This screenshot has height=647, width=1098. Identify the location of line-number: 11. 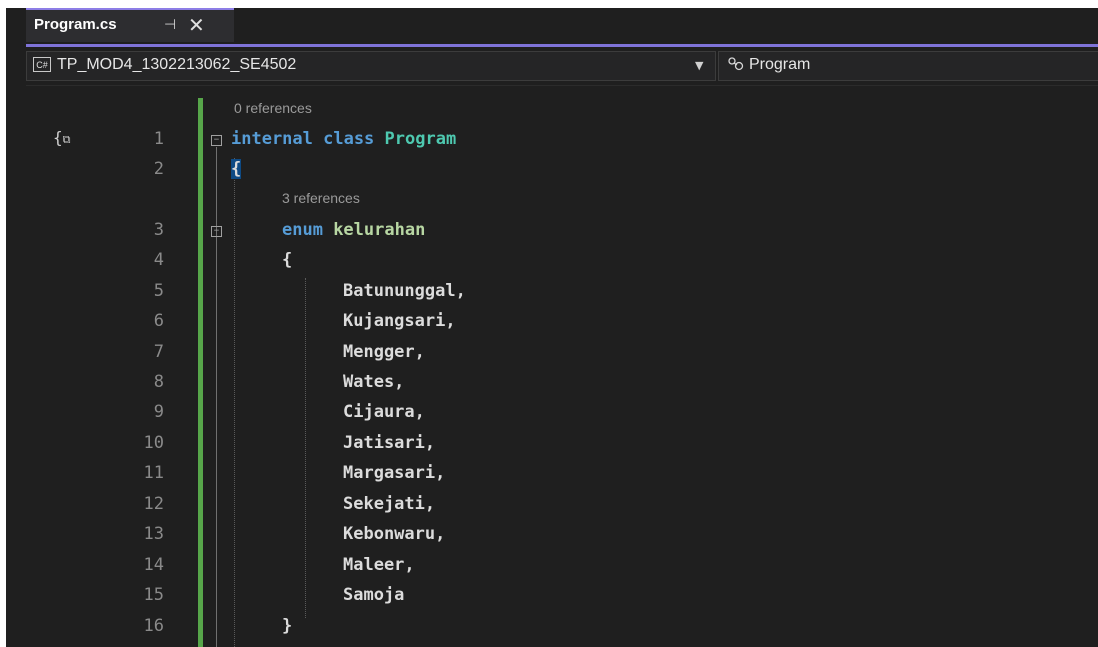
(153, 473).